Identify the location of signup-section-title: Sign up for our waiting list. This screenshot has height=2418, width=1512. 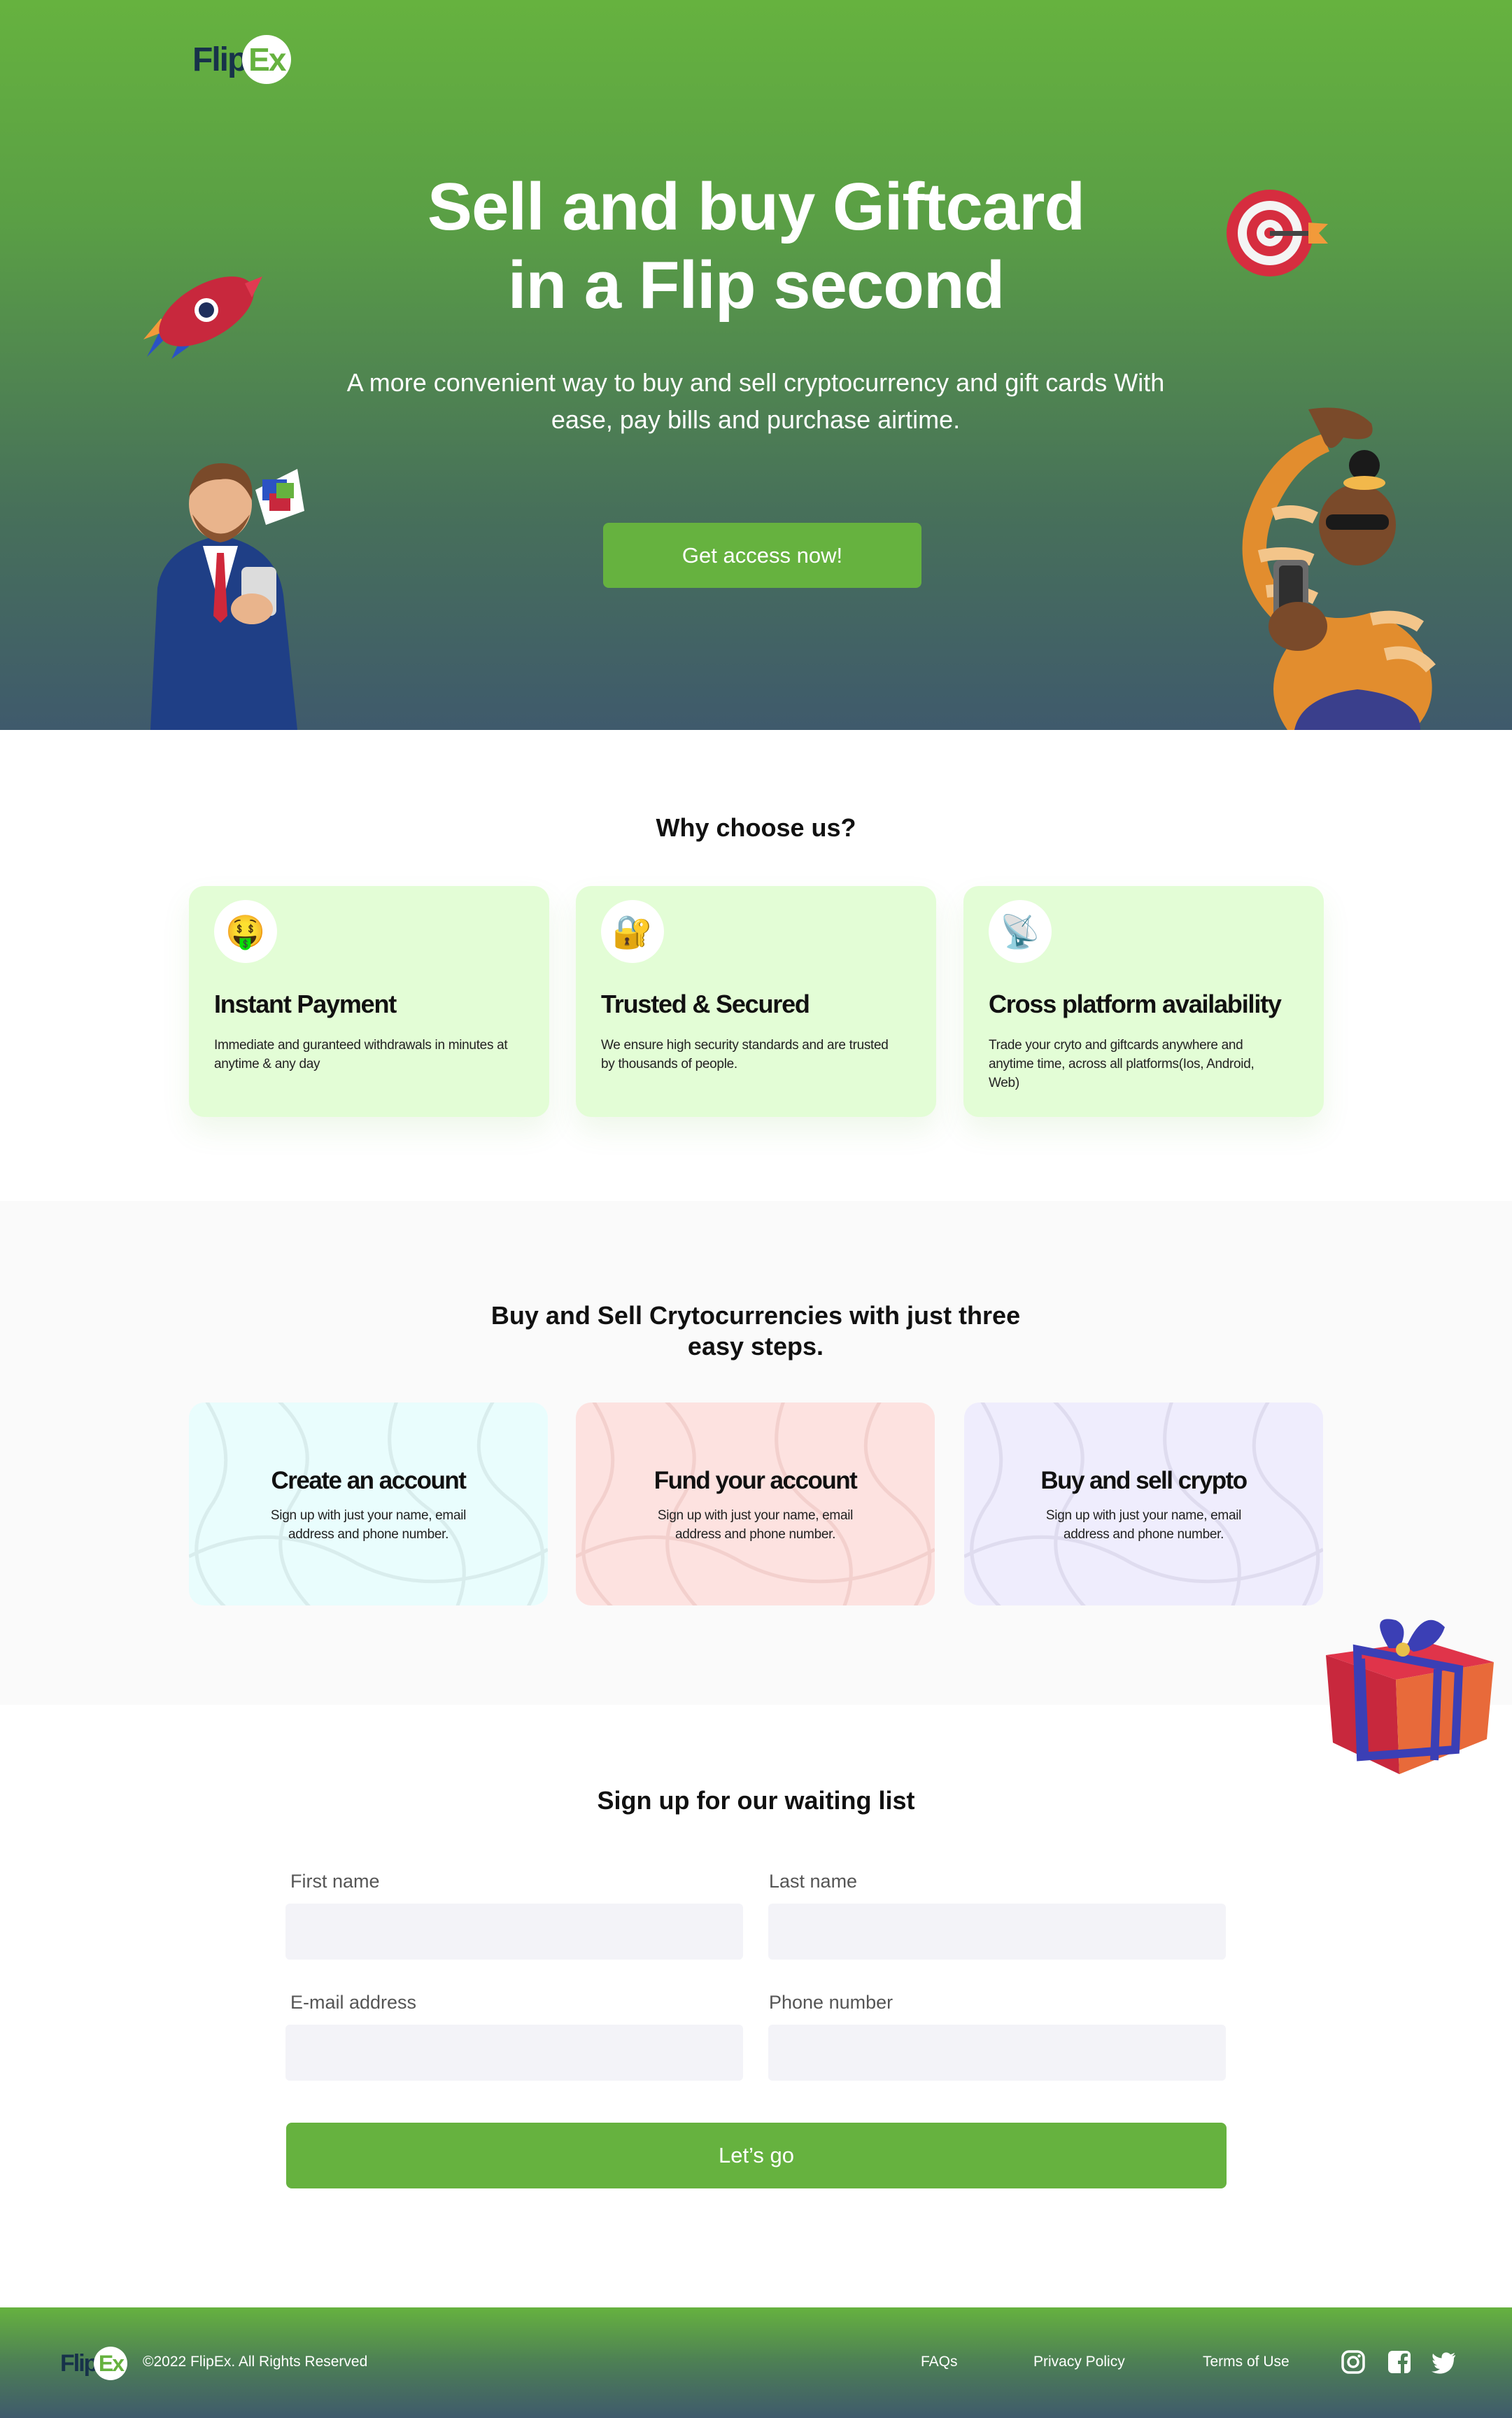
(756, 1801).